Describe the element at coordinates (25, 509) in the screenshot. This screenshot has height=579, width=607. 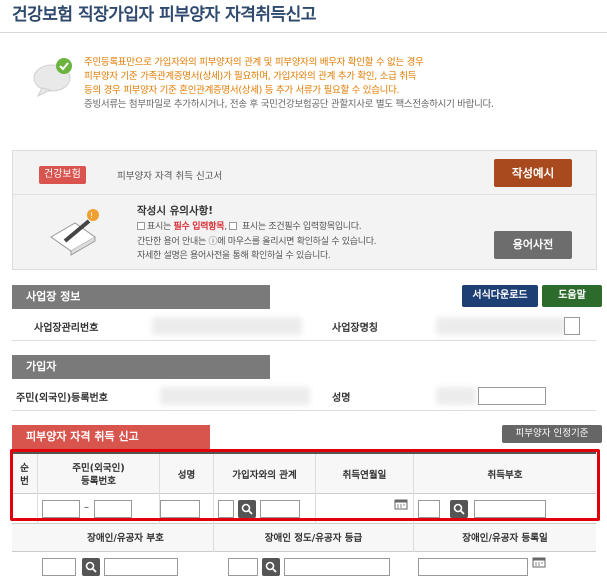
I see `seq-cell` at that location.